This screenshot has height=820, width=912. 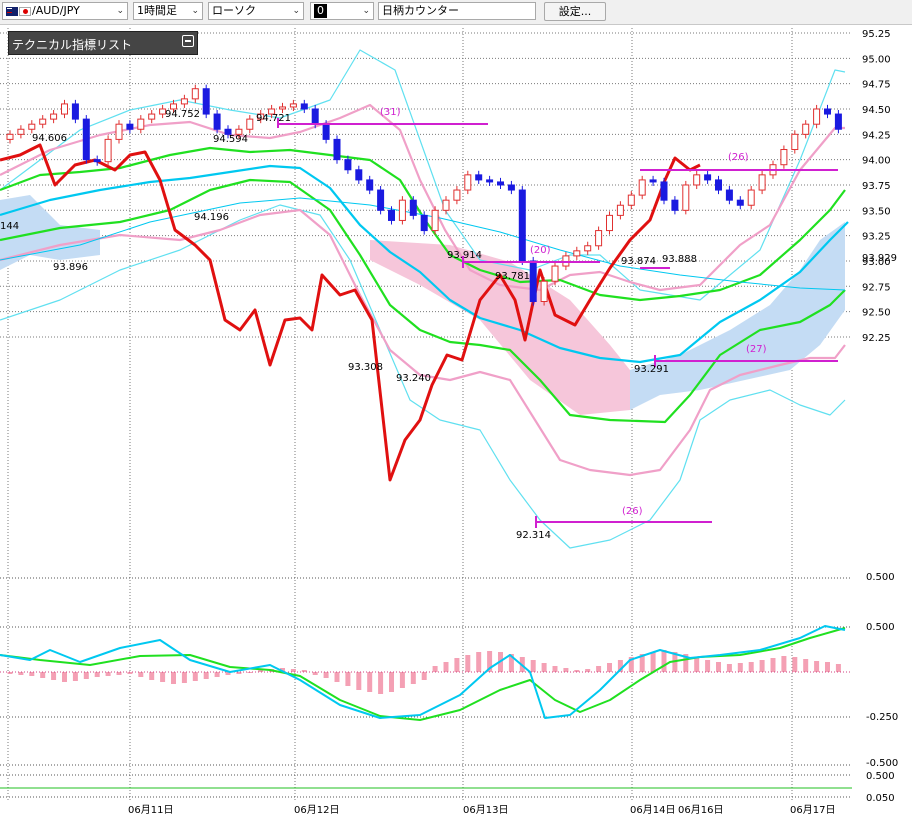 What do you see at coordinates (876, 135) in the screenshot?
I see `price-axis-label: 94.25` at bounding box center [876, 135].